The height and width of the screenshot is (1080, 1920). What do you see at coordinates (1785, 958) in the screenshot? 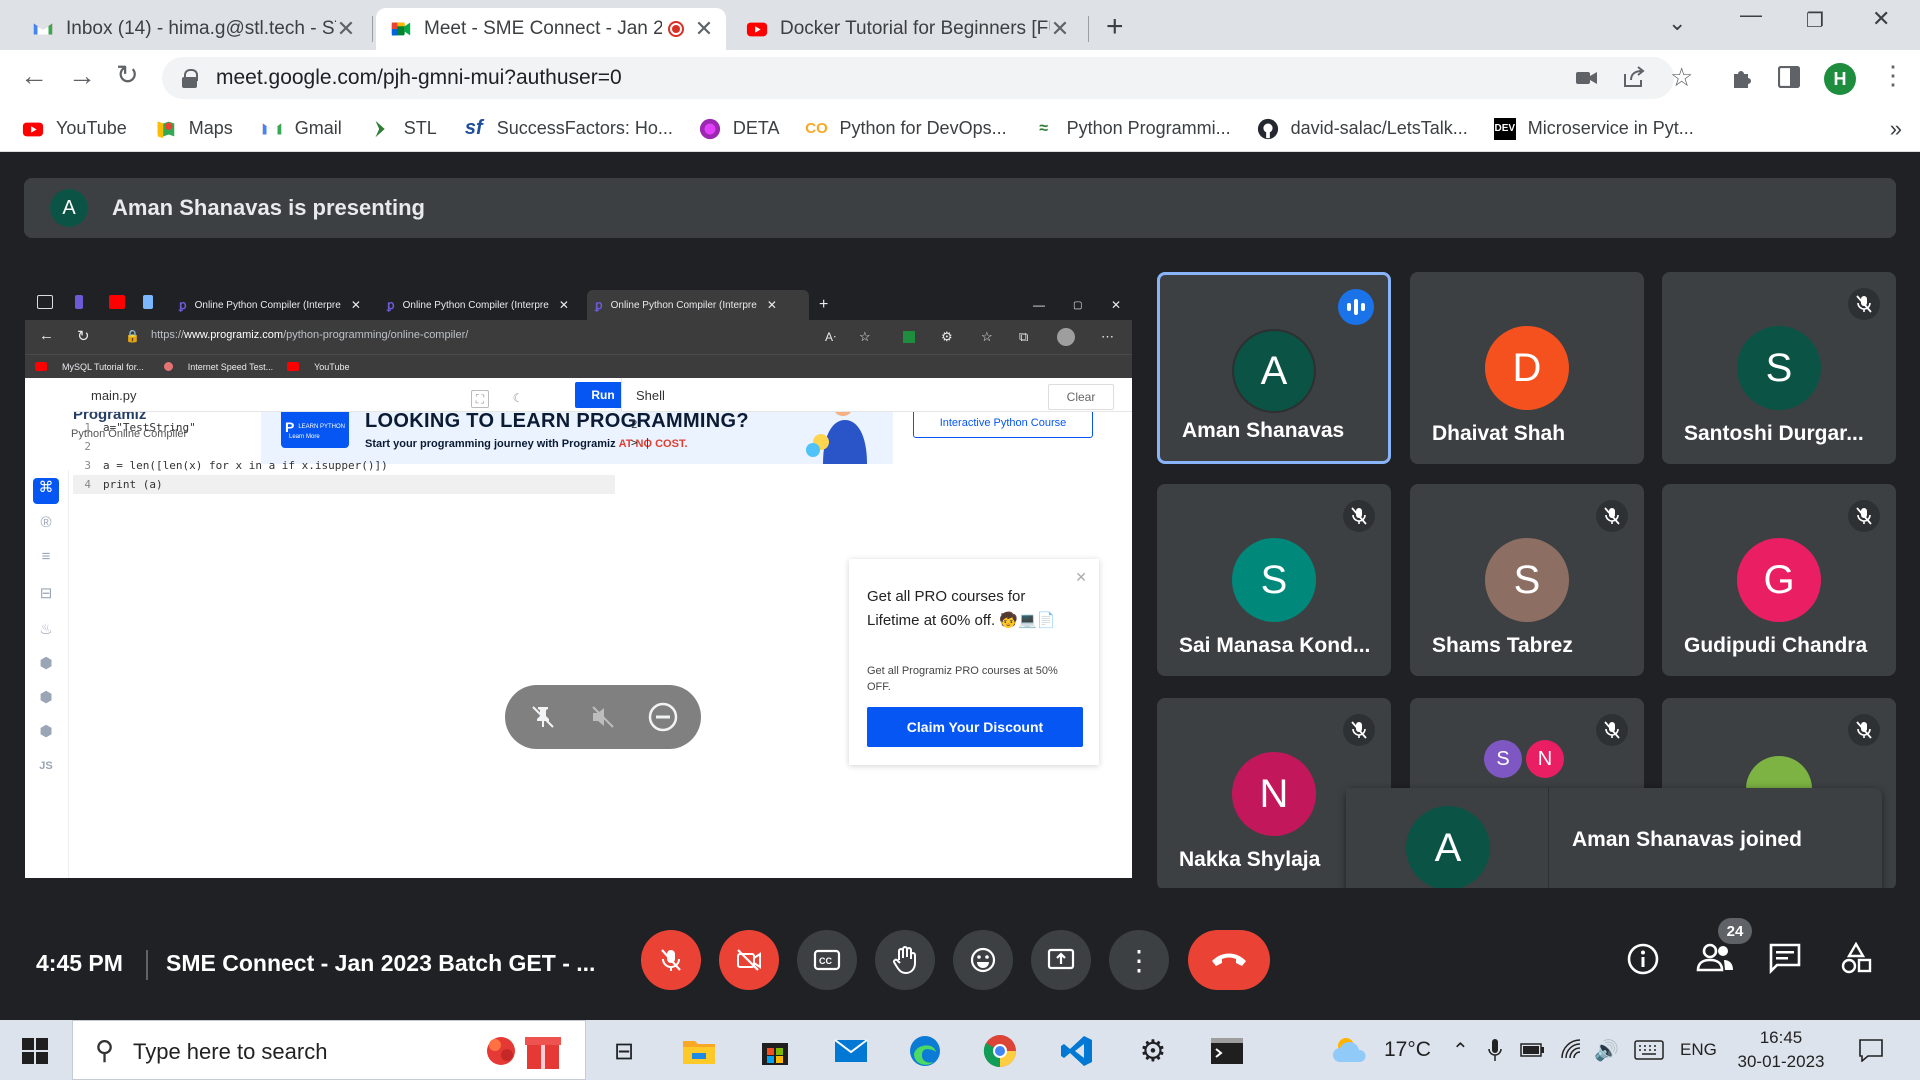
I see `chat-icon` at bounding box center [1785, 958].